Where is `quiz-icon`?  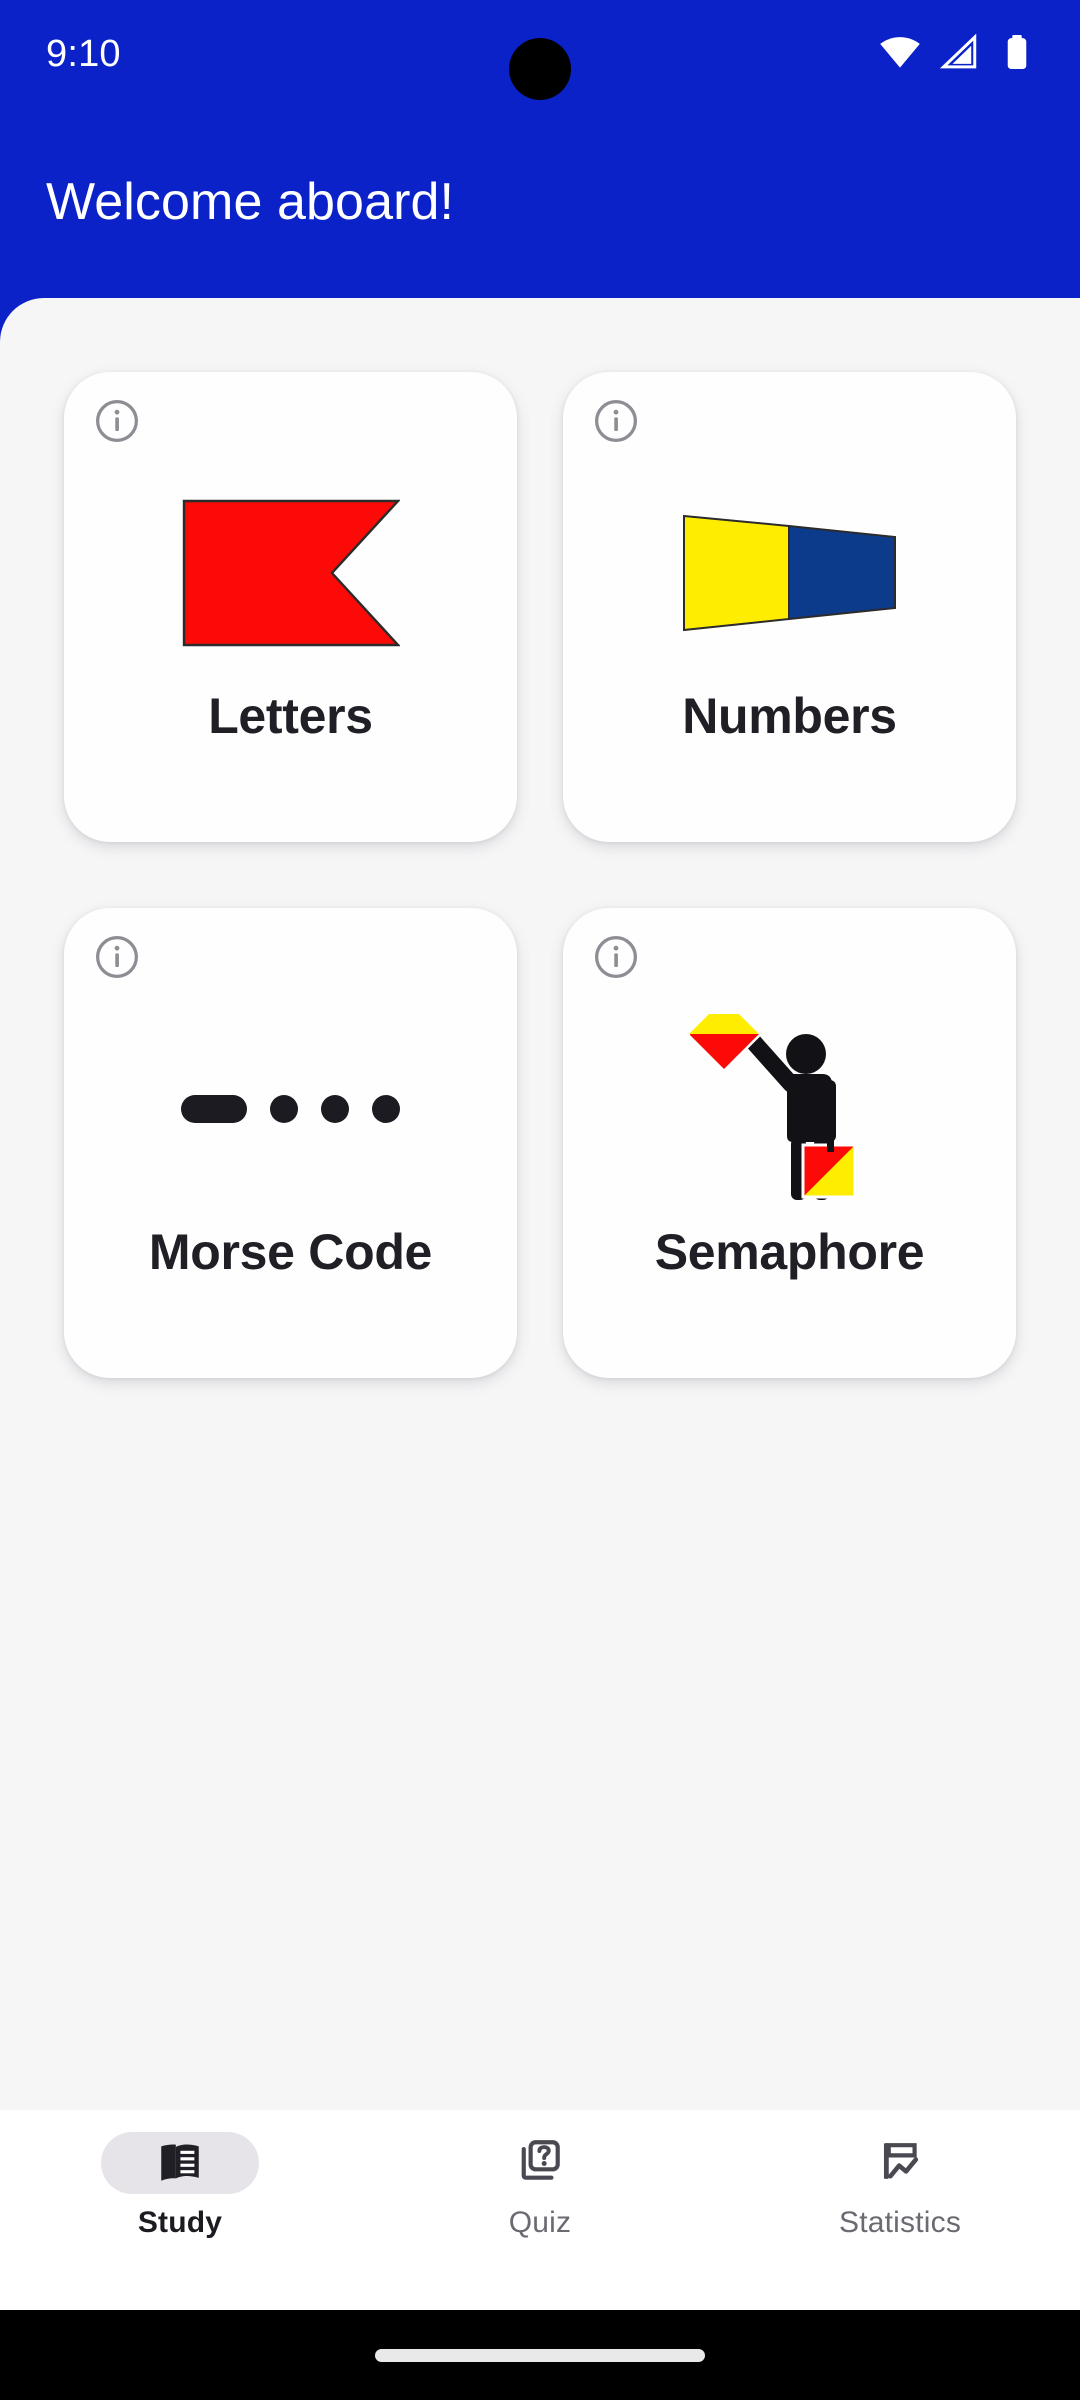 quiz-icon is located at coordinates (540, 2163).